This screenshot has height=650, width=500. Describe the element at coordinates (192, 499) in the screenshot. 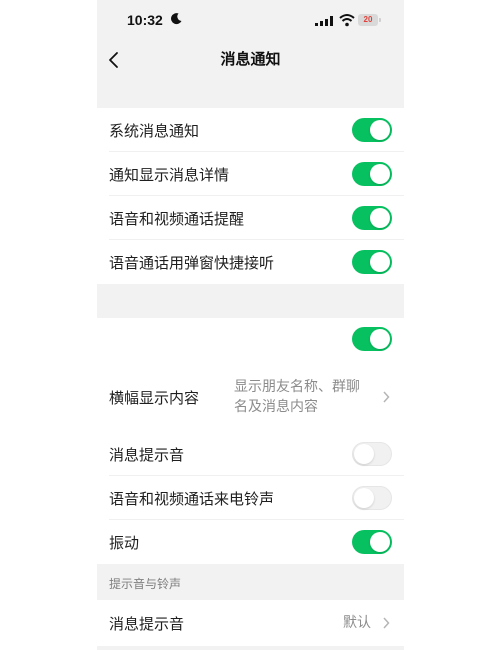

I see `setting-label: 语音和视频通话来电铃声` at that location.